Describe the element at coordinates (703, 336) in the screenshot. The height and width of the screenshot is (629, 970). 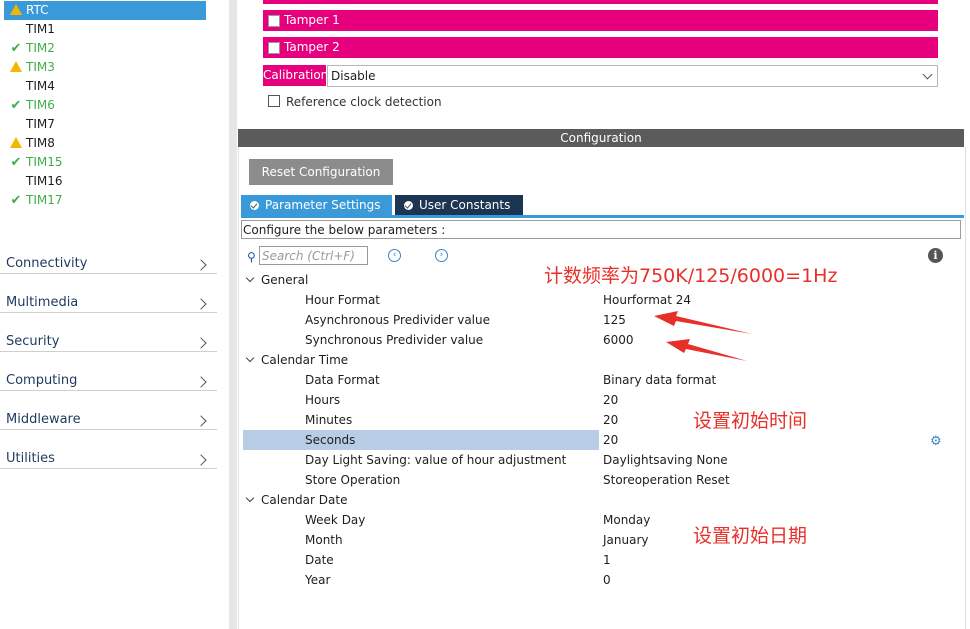
I see `annotation-arrows` at that location.